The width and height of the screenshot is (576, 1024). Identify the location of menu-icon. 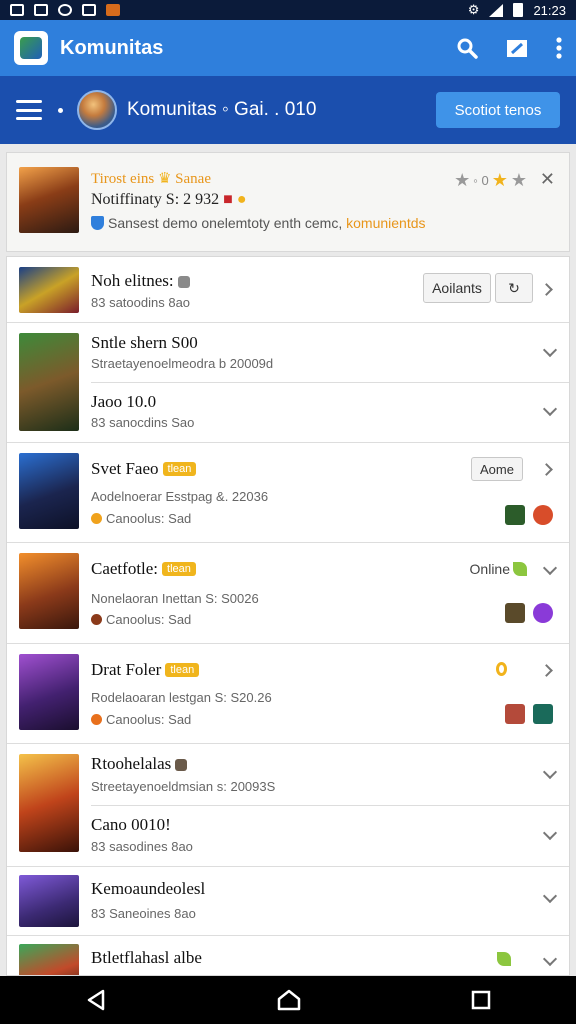
(29, 110).